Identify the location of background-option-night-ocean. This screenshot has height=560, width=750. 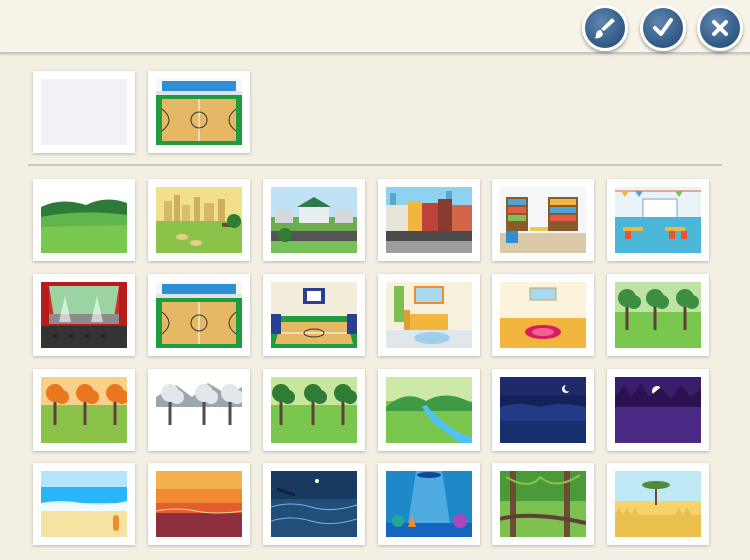
(314, 504).